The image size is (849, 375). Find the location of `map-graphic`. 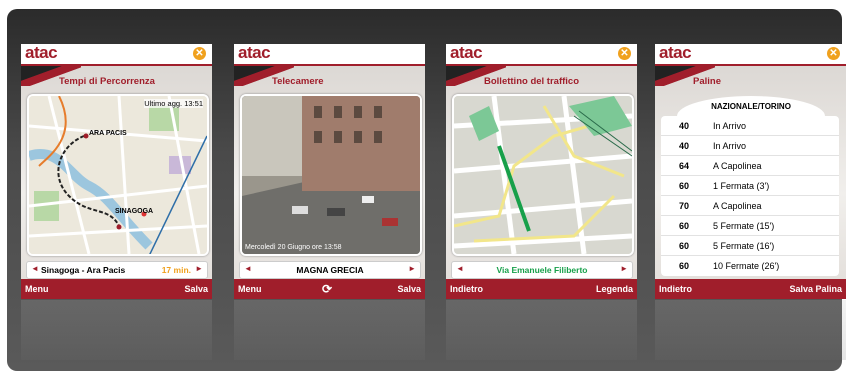

map-graphic is located at coordinates (118, 175).